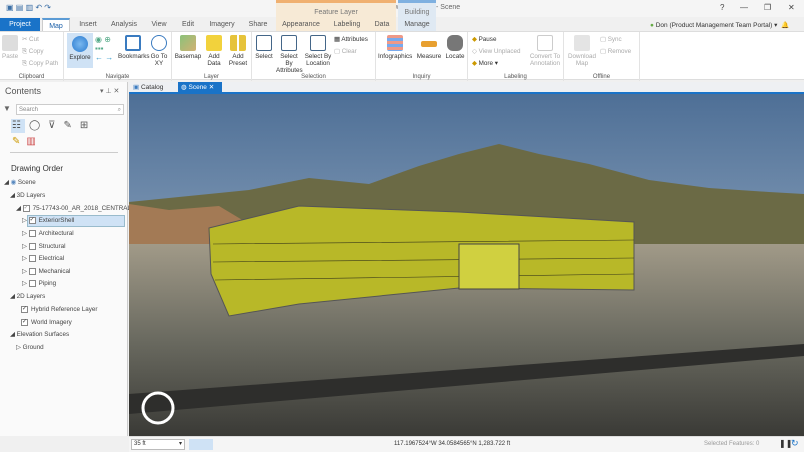  I want to click on filter-icon: ▼, so click(7, 108).